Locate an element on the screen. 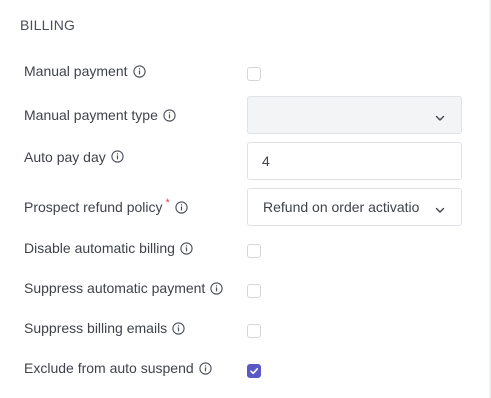 The width and height of the screenshot is (491, 398). auto-pay-day-input: 4 is located at coordinates (354, 161).